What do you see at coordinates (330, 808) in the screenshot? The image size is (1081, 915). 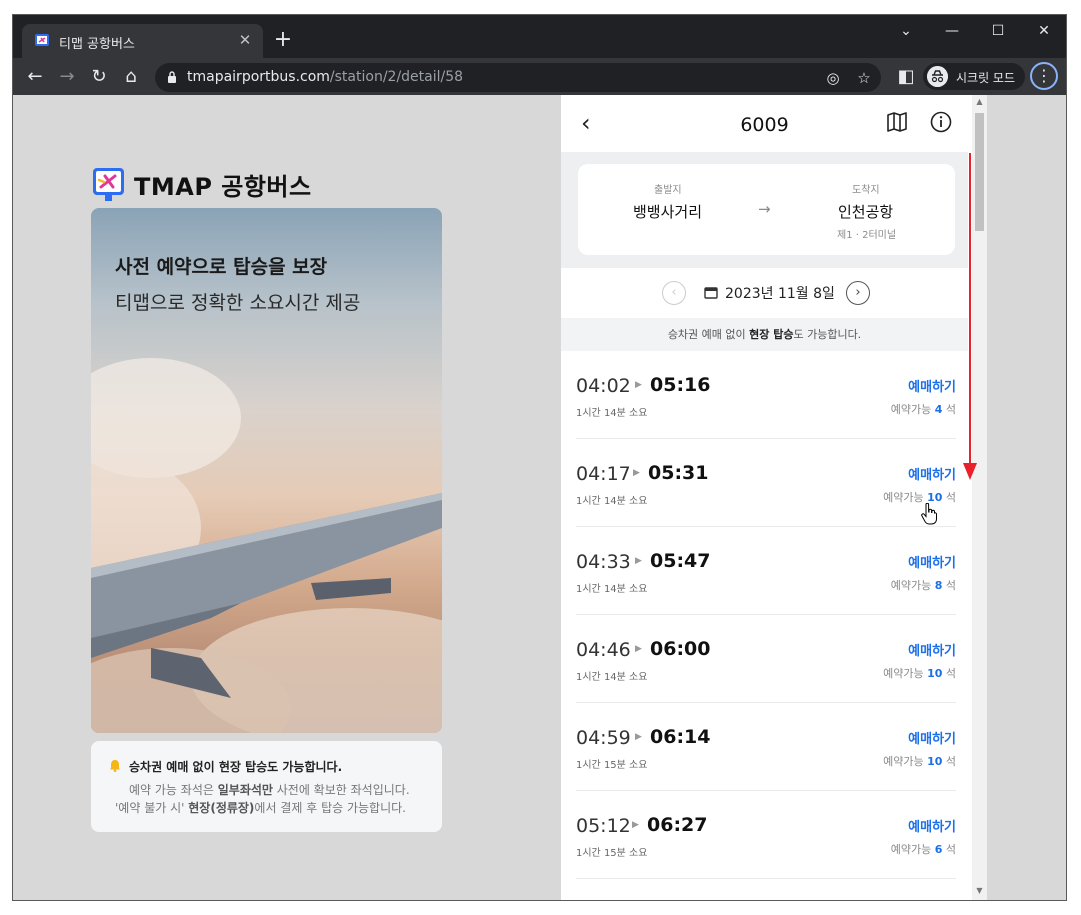 I see `notice-line-2-c: 에서 결제 후 탑승 가능합니다.` at bounding box center [330, 808].